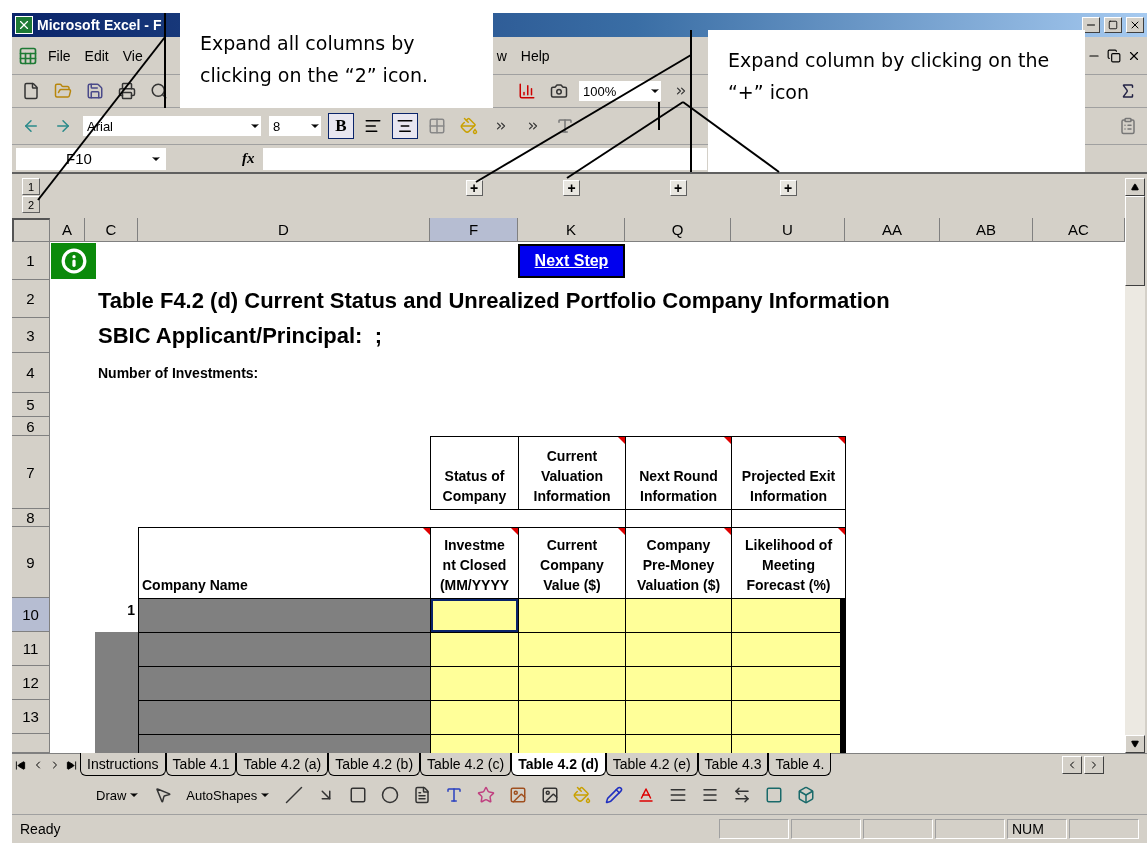 The width and height of the screenshot is (1147, 843). Describe the element at coordinates (898, 829) in the screenshot. I see `status-panel` at that location.